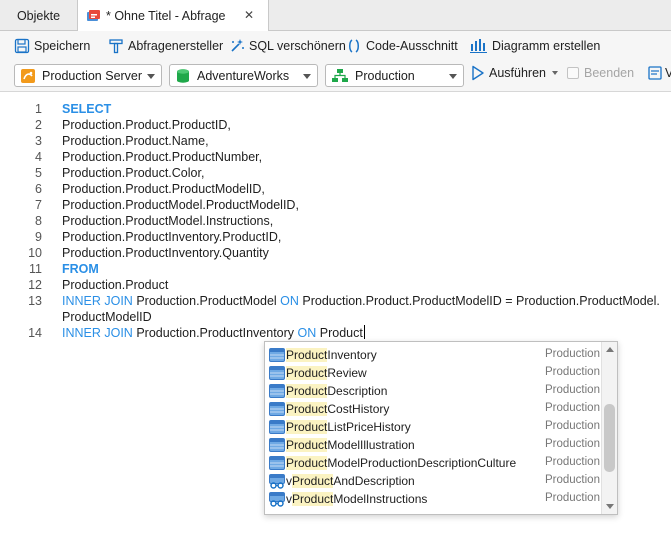 The width and height of the screenshot is (671, 551). I want to click on explain-button: Ve, so click(659, 73).